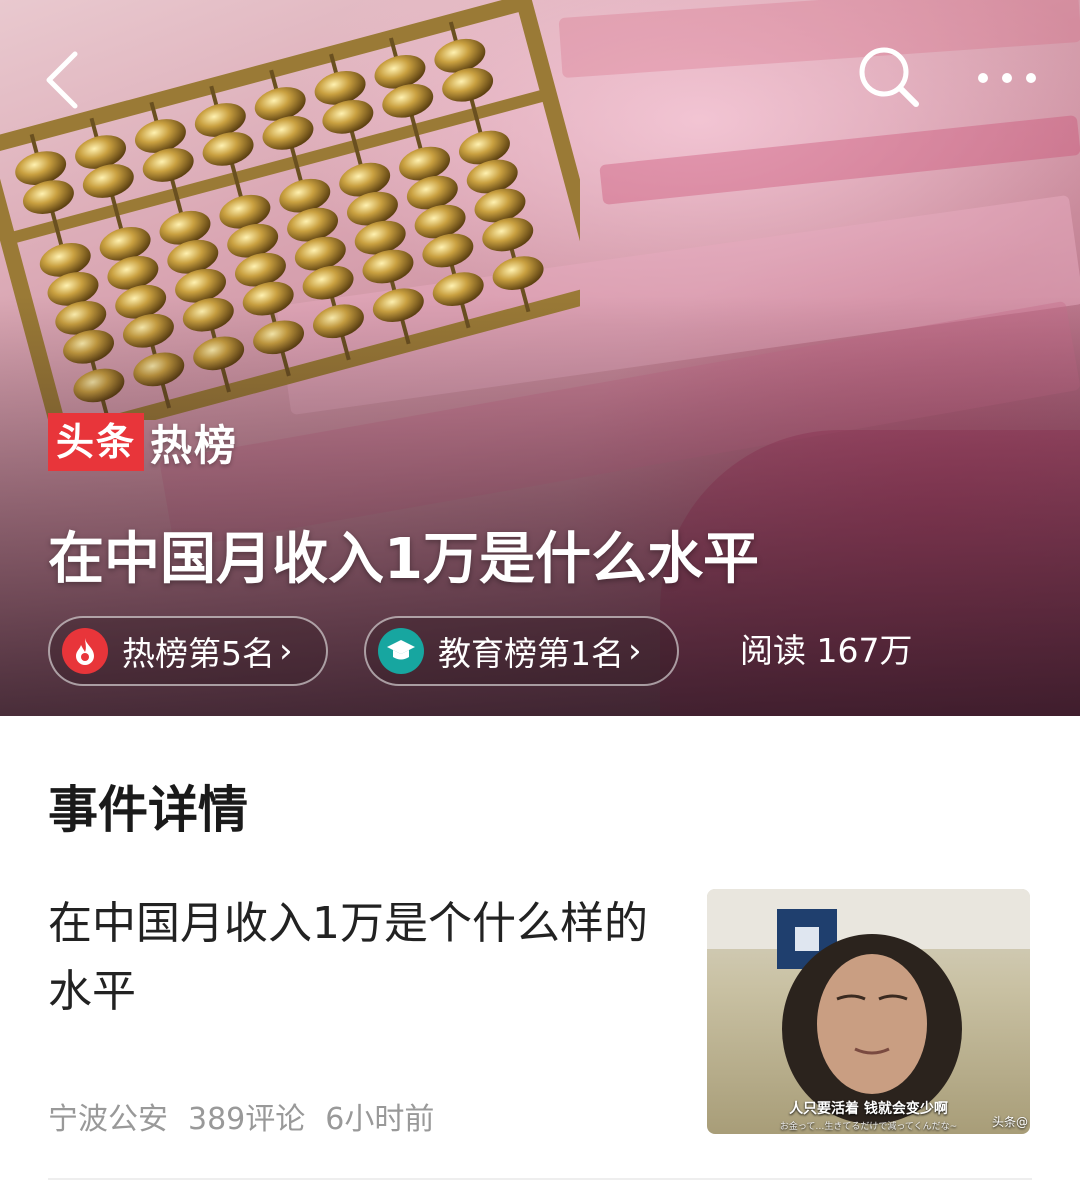 This screenshot has height=1200, width=1080. What do you see at coordinates (380, 1119) in the screenshot?
I see `article-time: 6小时前` at bounding box center [380, 1119].